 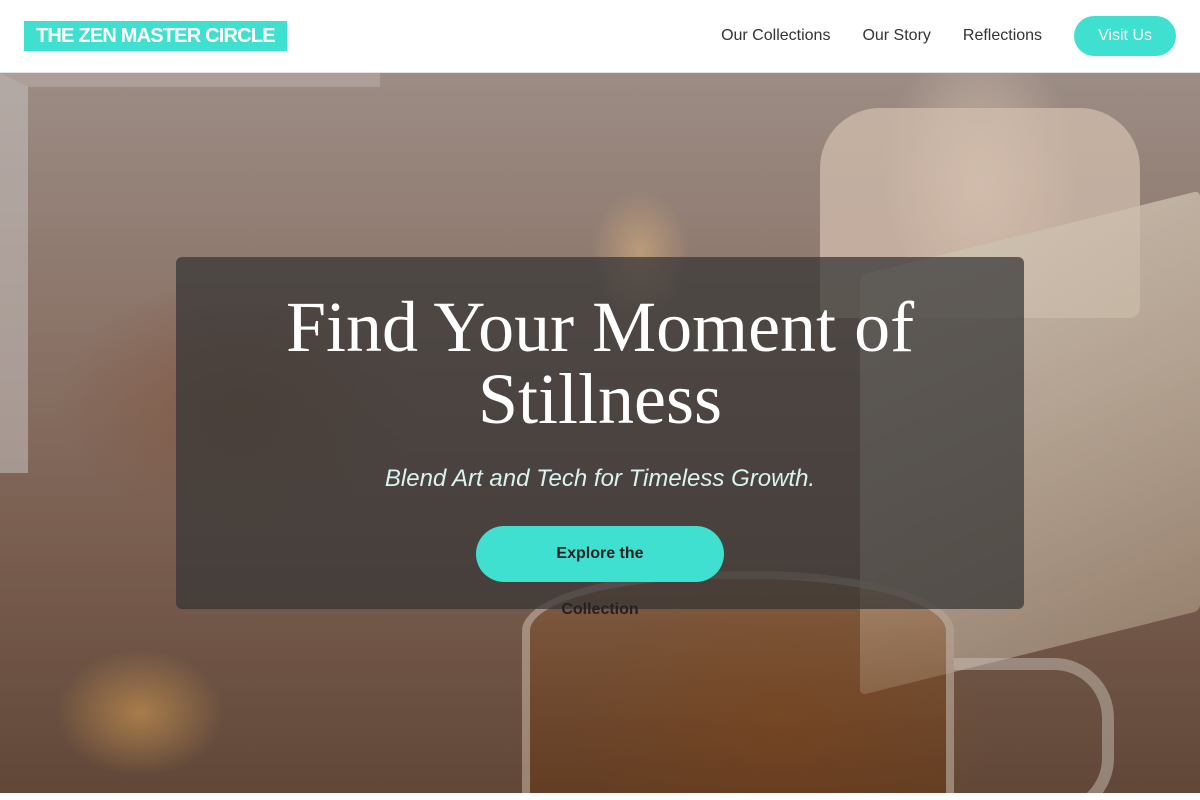 What do you see at coordinates (600, 796) in the screenshot?
I see `page-bottom-edge` at bounding box center [600, 796].